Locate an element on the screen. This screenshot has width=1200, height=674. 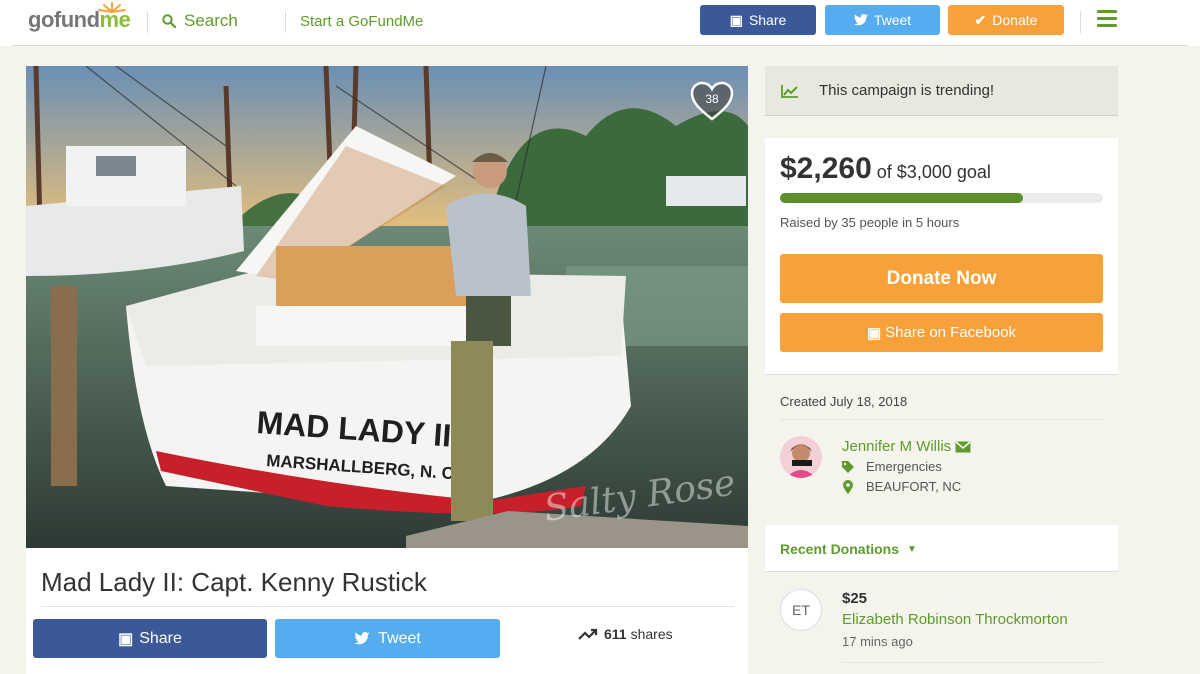
tweet-button: Tweet is located at coordinates (387, 638).